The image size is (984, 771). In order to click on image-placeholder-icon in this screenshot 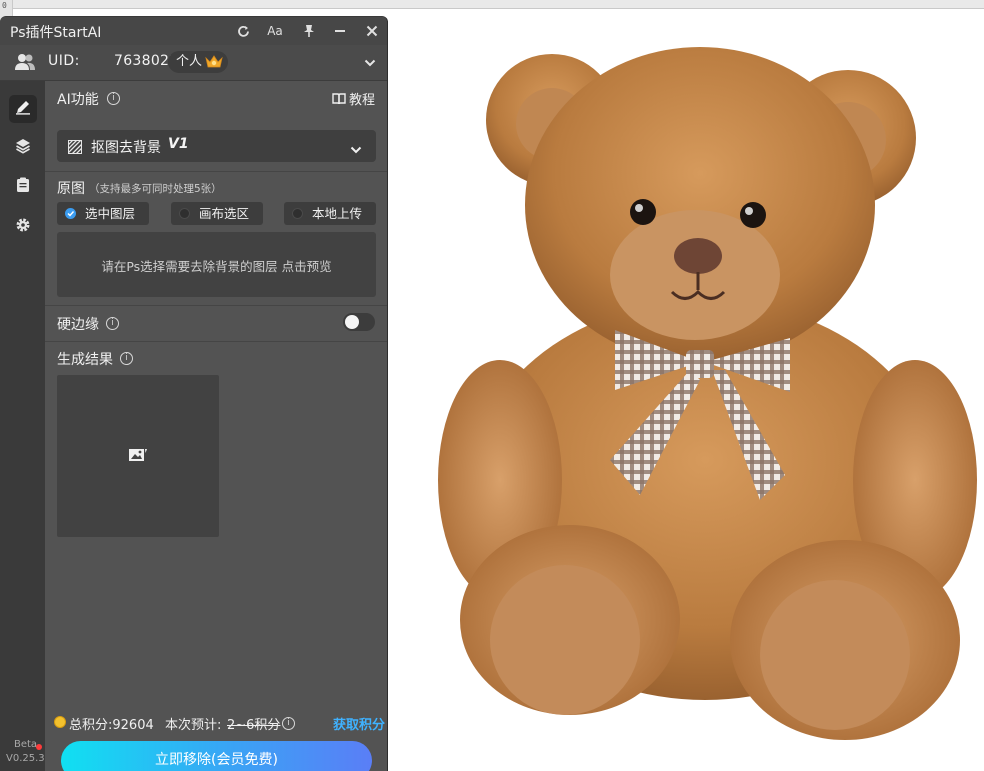, I will do `click(138, 457)`.